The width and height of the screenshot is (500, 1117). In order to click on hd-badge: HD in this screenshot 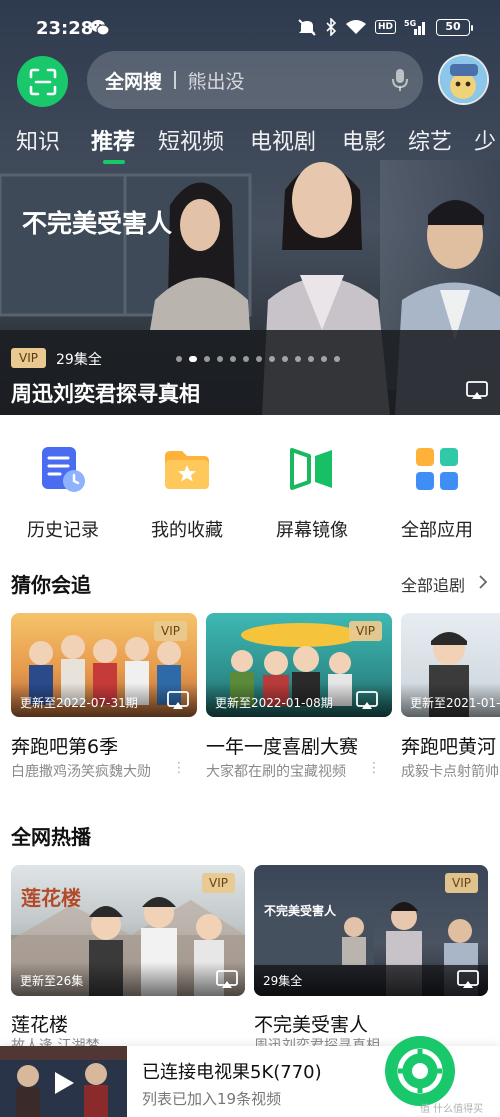, I will do `click(385, 27)`.